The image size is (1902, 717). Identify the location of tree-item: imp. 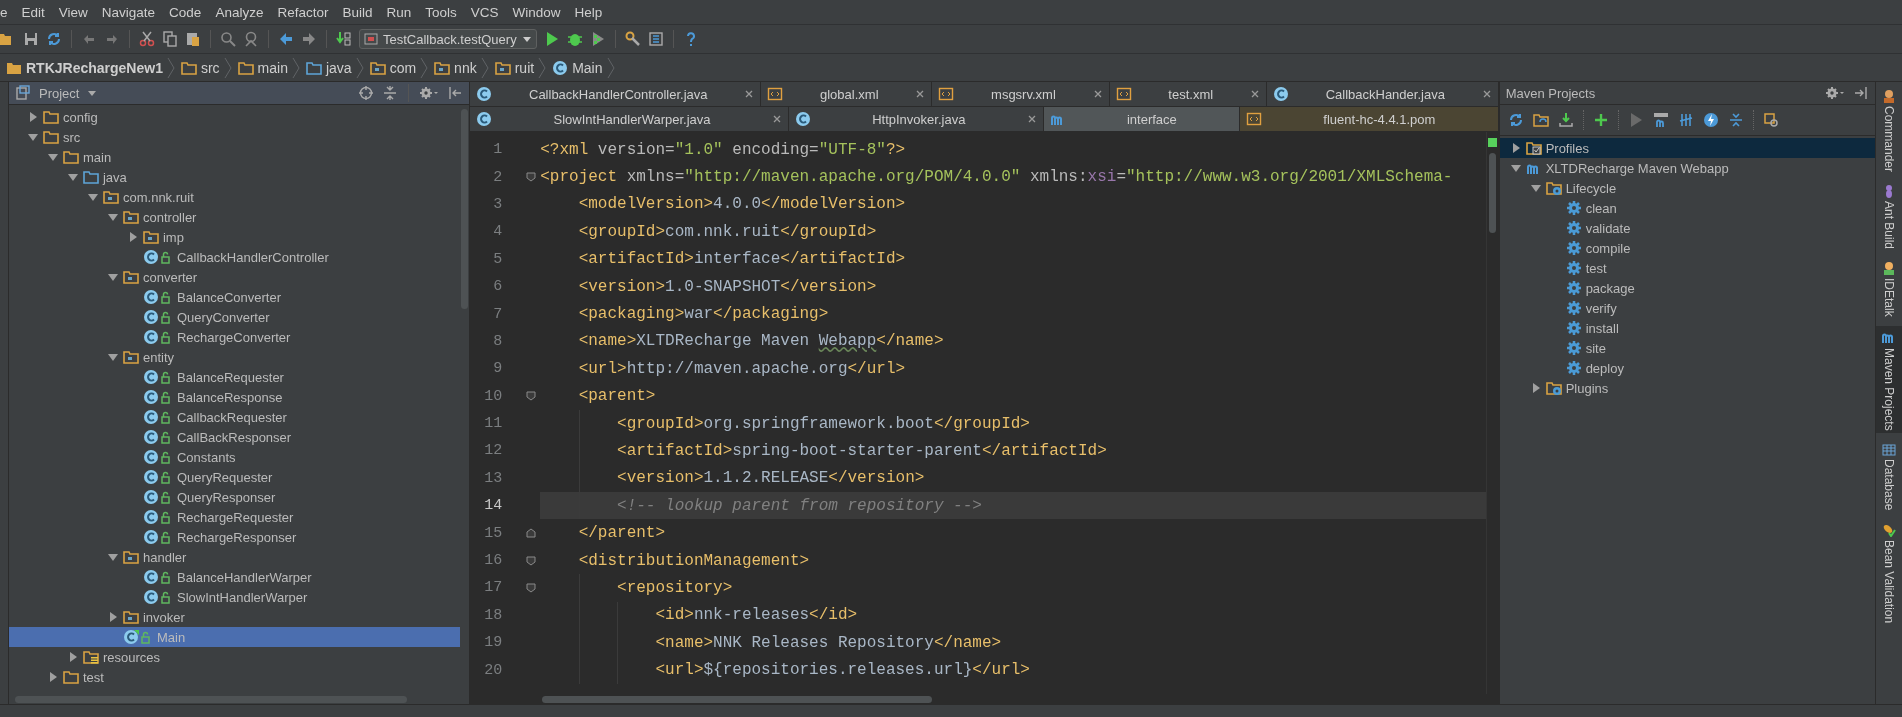
(235, 237).